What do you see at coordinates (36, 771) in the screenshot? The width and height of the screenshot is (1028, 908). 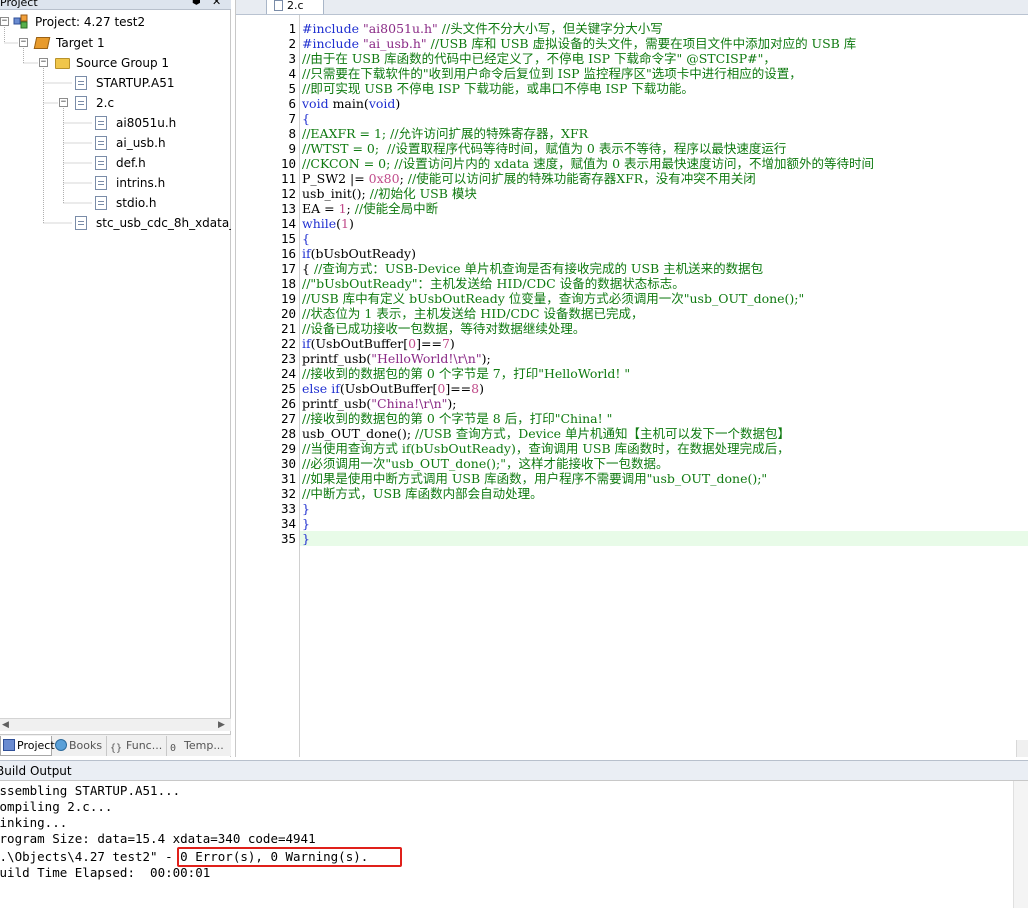 I see `build-output-title: Build Output` at bounding box center [36, 771].